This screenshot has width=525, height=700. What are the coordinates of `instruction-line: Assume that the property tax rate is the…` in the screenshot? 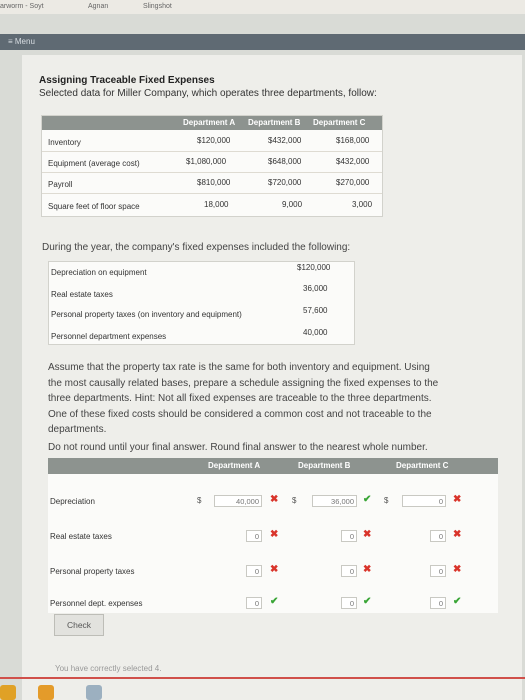 It's located at (239, 367).